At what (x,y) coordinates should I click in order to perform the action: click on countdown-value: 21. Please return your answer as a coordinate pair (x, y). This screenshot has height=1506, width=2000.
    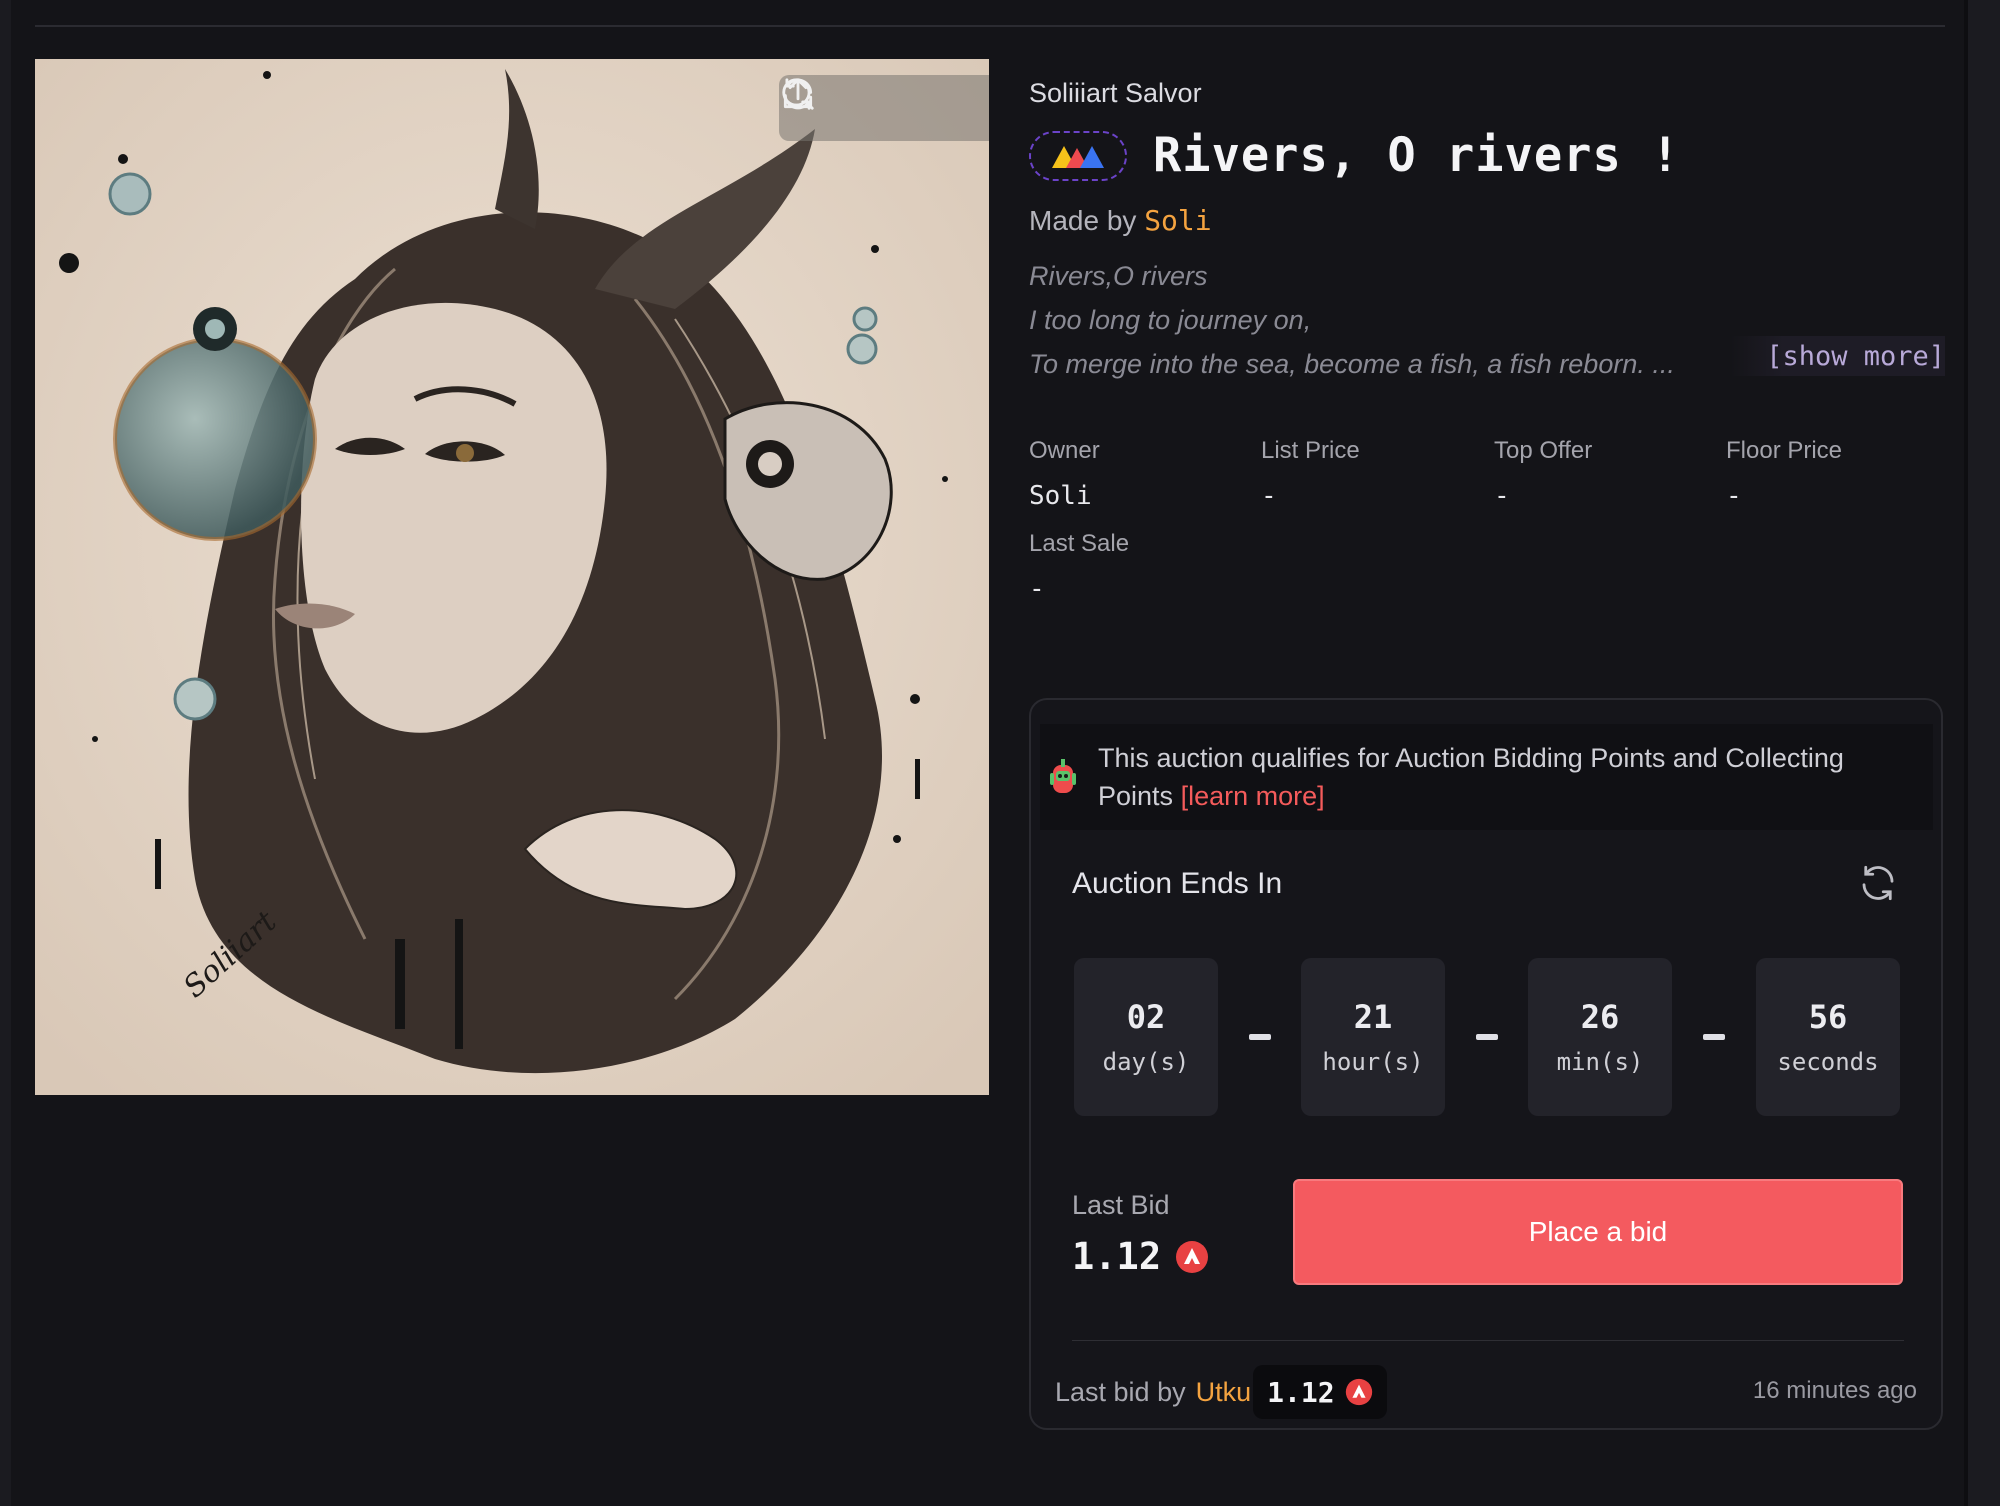
    Looking at the image, I should click on (1373, 1017).